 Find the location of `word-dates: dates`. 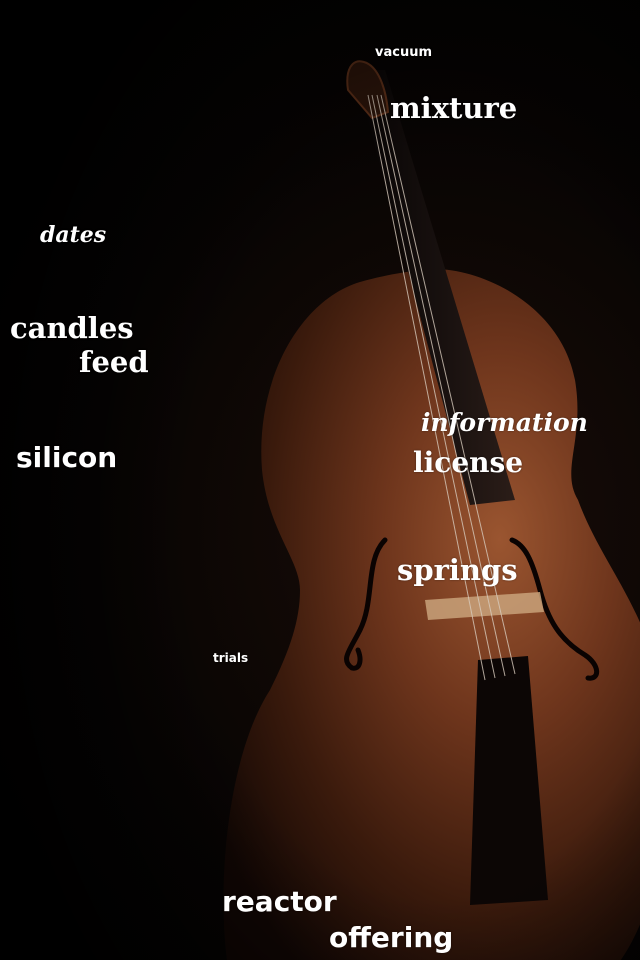

word-dates: dates is located at coordinates (73, 235).